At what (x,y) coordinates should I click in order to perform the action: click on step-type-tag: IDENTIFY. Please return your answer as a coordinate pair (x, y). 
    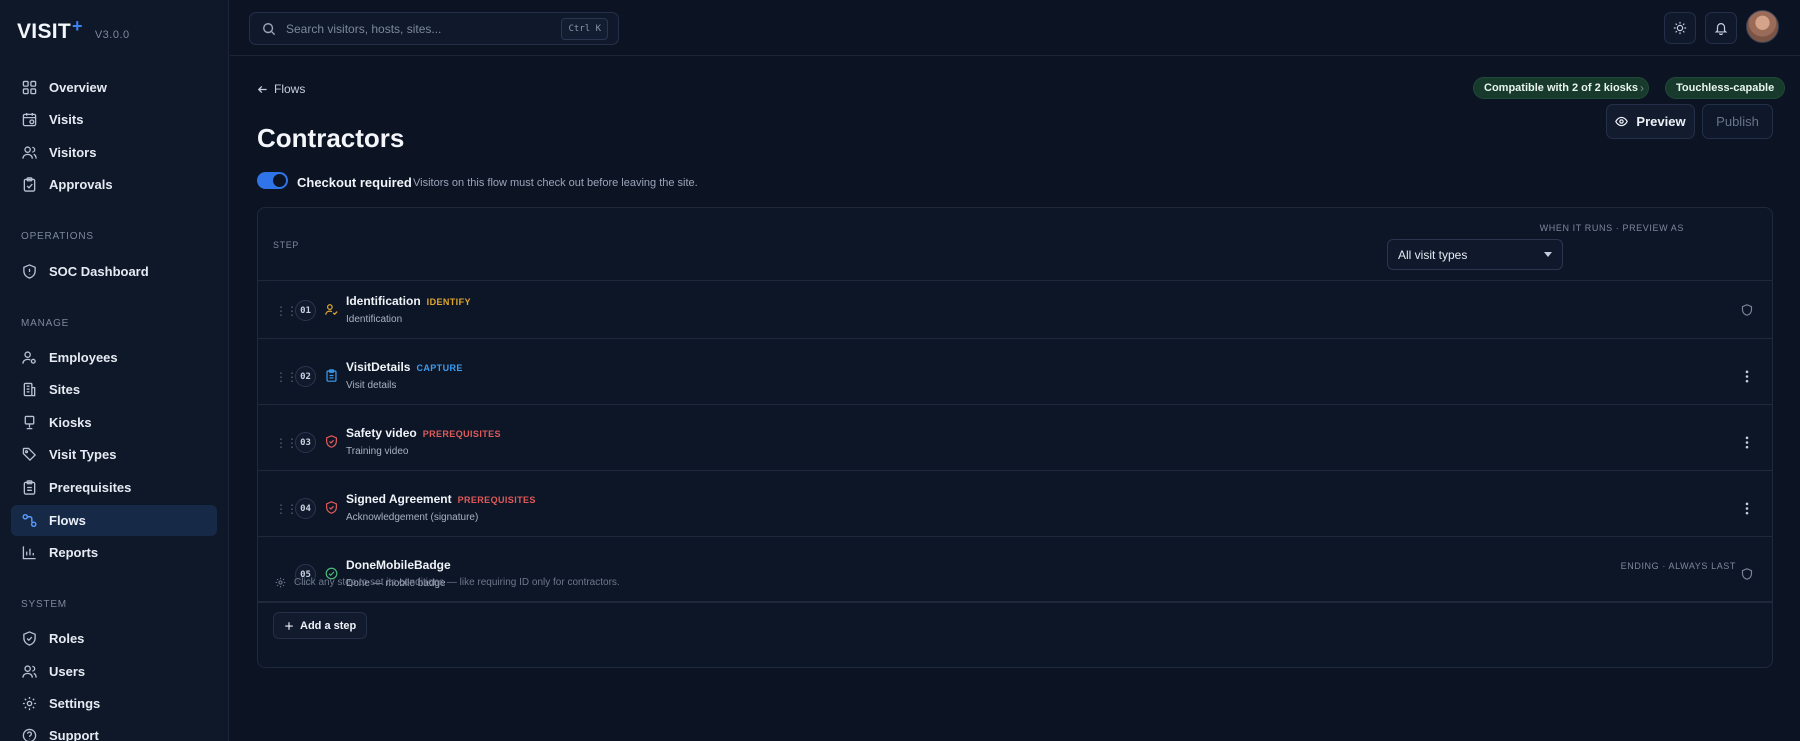
    Looking at the image, I should click on (448, 302).